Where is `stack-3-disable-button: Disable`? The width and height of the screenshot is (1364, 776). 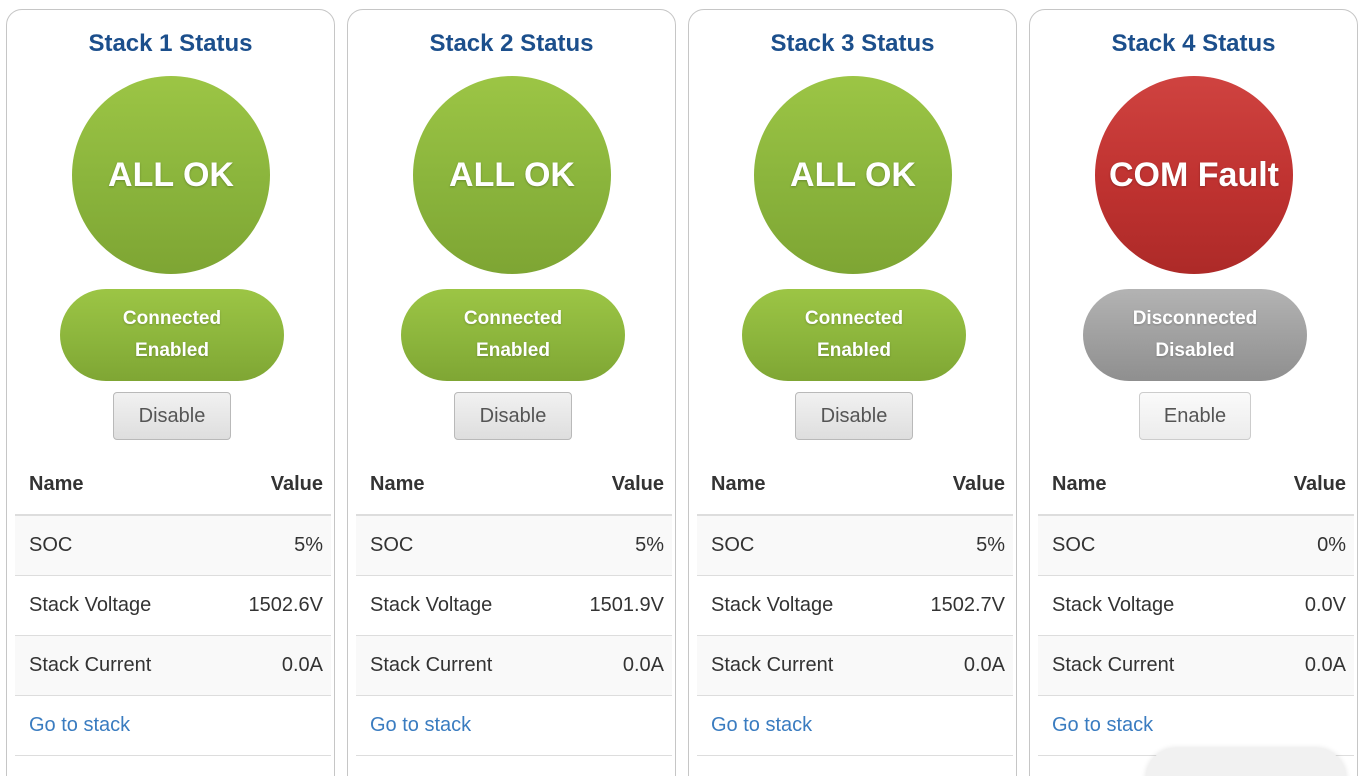
stack-3-disable-button: Disable is located at coordinates (854, 416).